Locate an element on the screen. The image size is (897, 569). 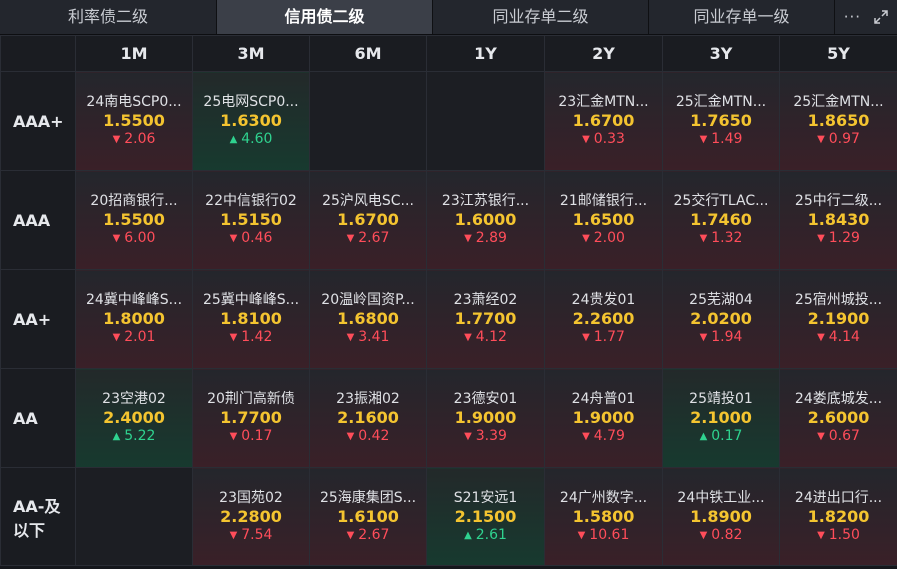
bond-yield: 1.8650 is located at coordinates (838, 120).